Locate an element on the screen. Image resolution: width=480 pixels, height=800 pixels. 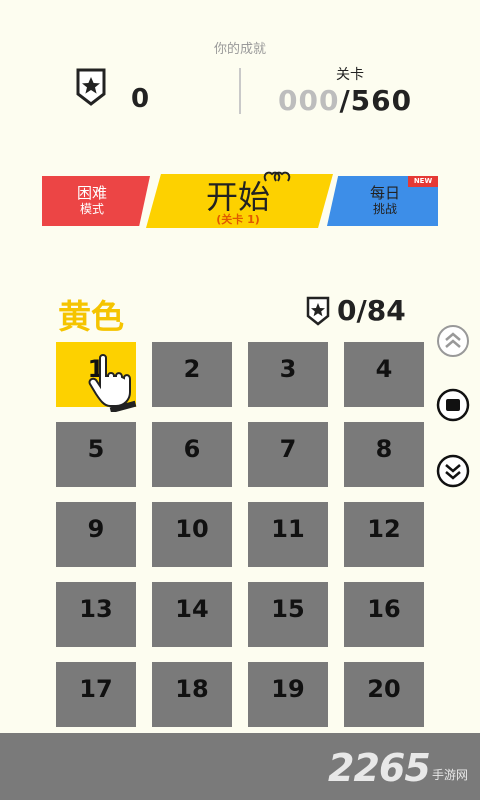
level-cell: 7 is located at coordinates (288, 454).